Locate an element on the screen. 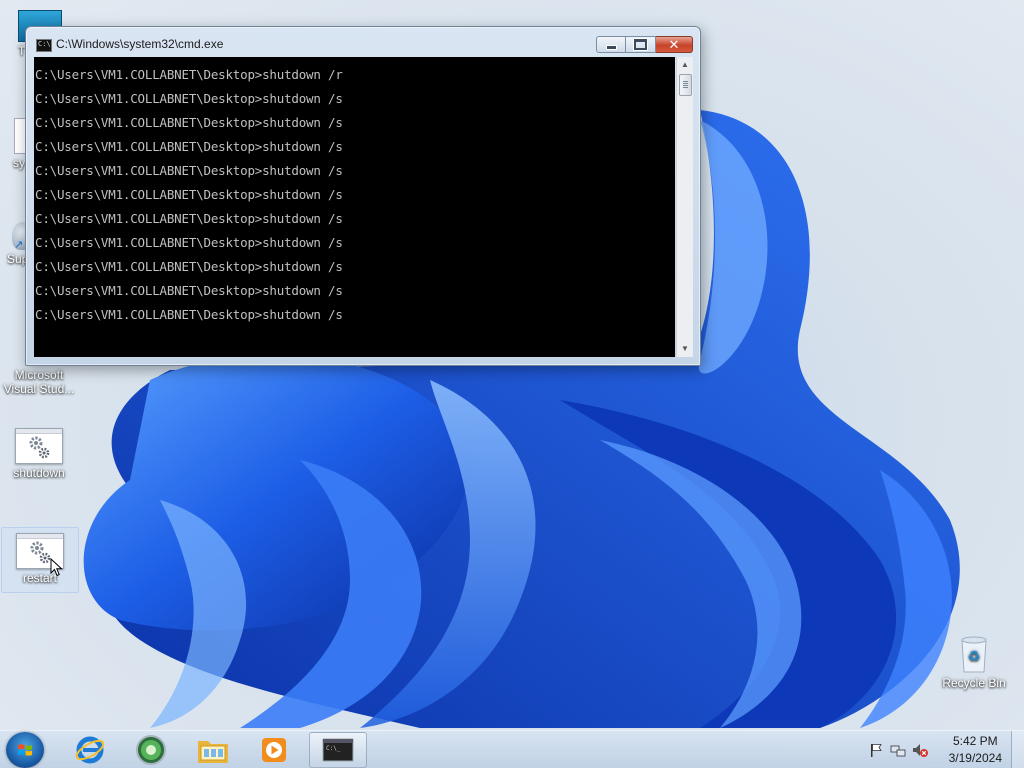 The width and height of the screenshot is (1024, 768). desktop-icon-shutdown: shutdown is located at coordinates (39, 454).